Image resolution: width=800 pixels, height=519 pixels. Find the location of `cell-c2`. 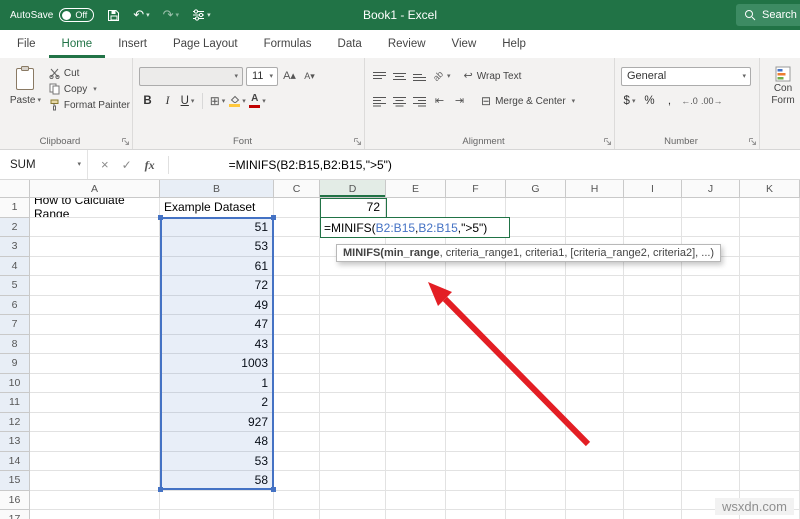

cell-c2 is located at coordinates (297, 227).